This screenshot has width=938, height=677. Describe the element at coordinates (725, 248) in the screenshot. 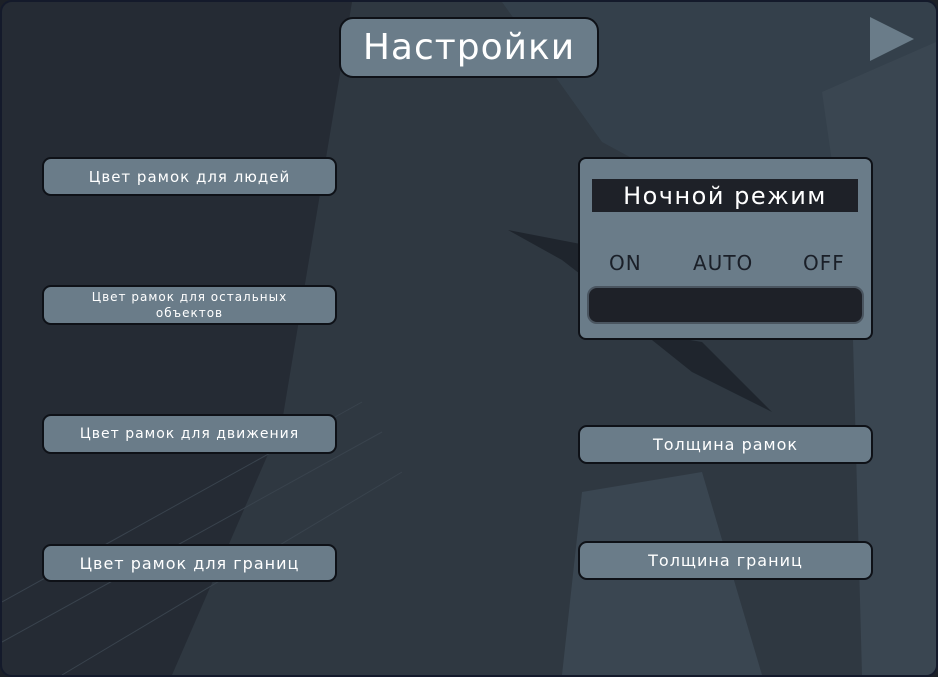

I see `night-mode-panel: Ночной режим ON AUTO OFF` at that location.